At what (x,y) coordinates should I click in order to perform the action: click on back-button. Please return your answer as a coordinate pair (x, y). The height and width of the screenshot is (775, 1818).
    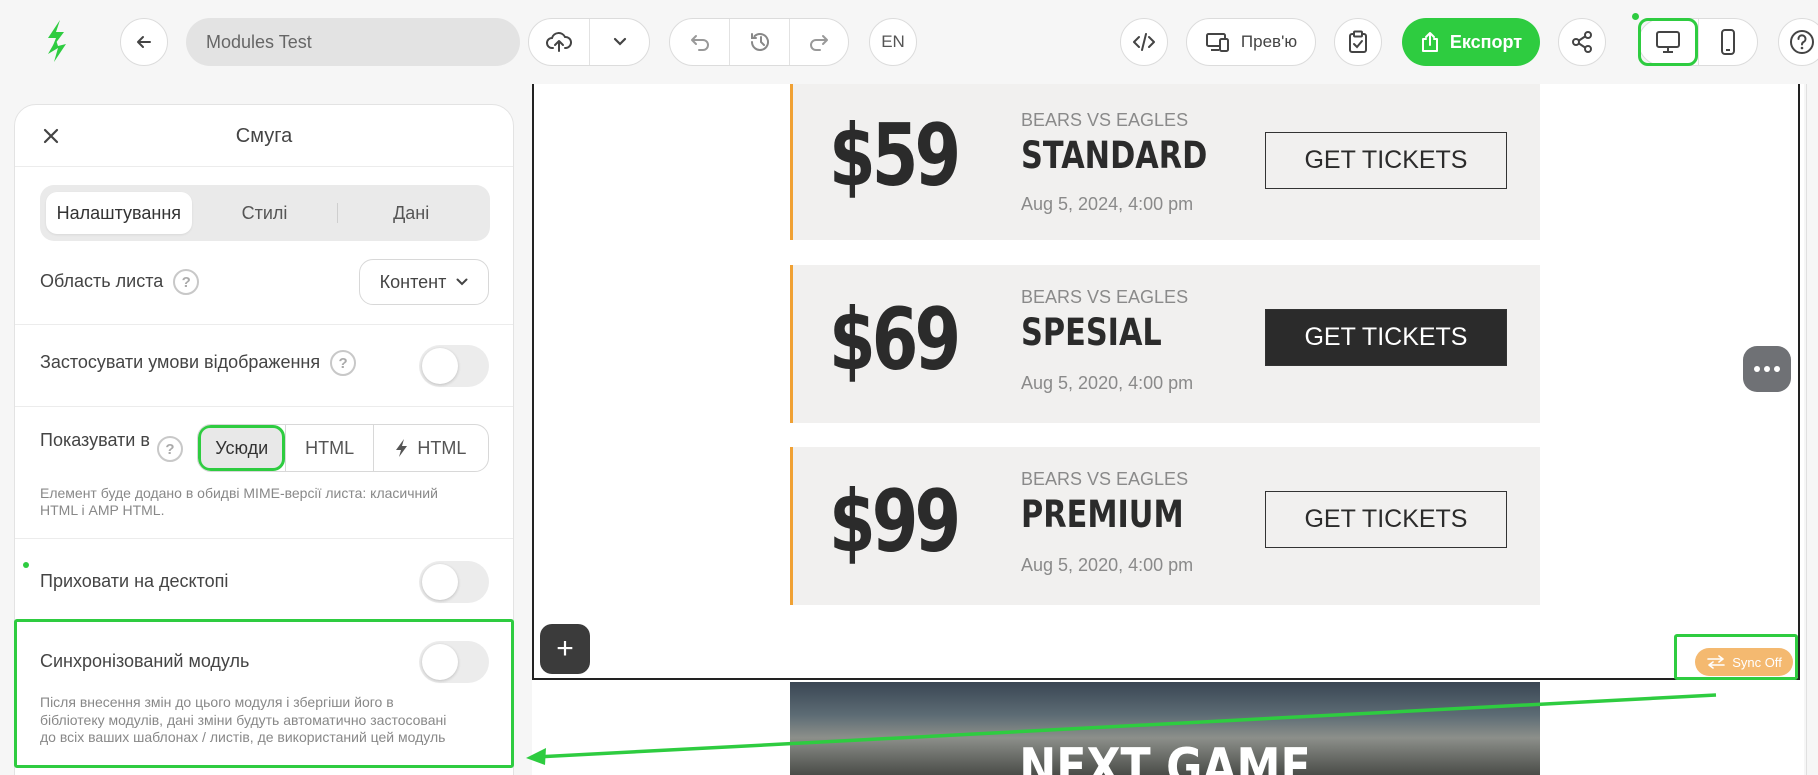
    Looking at the image, I should click on (144, 42).